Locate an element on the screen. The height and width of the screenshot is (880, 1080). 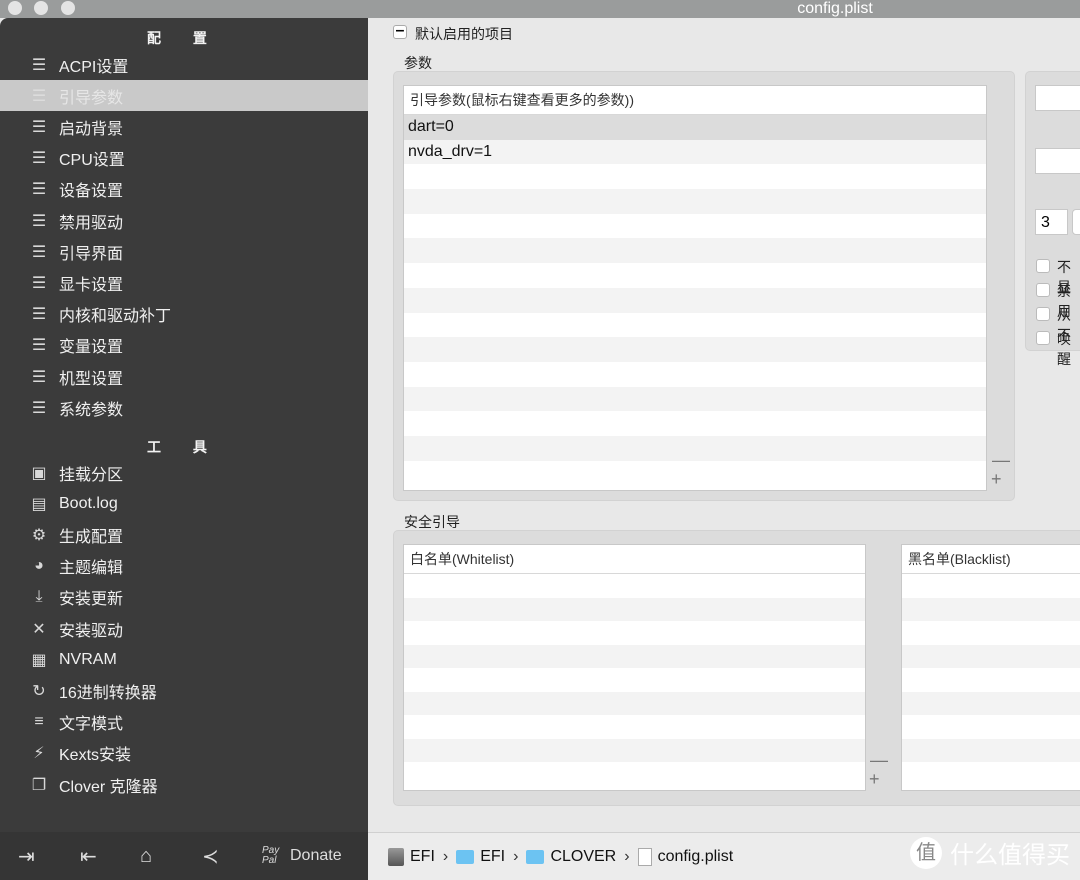
sidebar-item: ▣ 挂载分区 is located at coordinates (184, 472).